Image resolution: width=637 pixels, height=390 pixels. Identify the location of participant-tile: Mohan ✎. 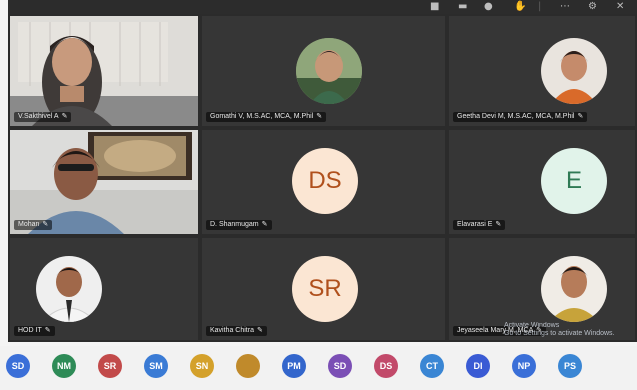
(104, 182).